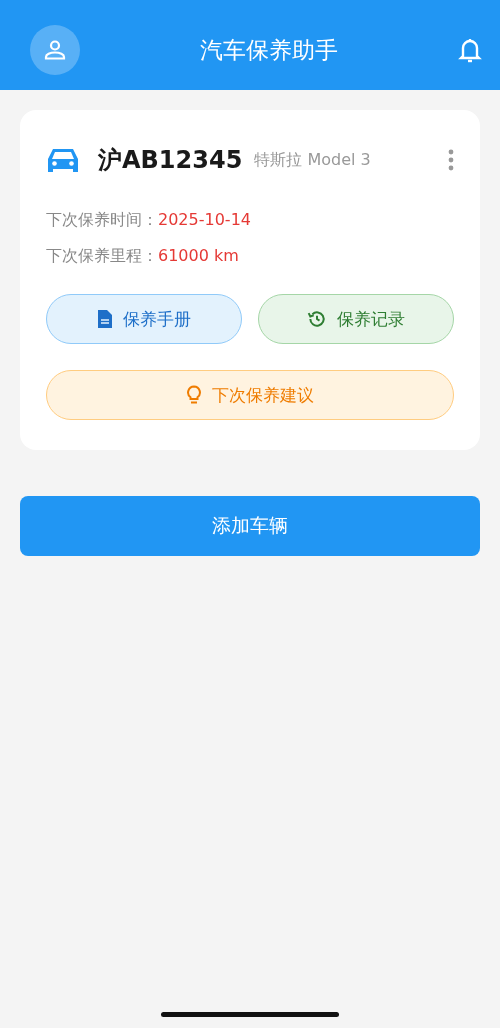  Describe the element at coordinates (204, 220) in the screenshot. I see `info-value: 2025-10-14` at that location.